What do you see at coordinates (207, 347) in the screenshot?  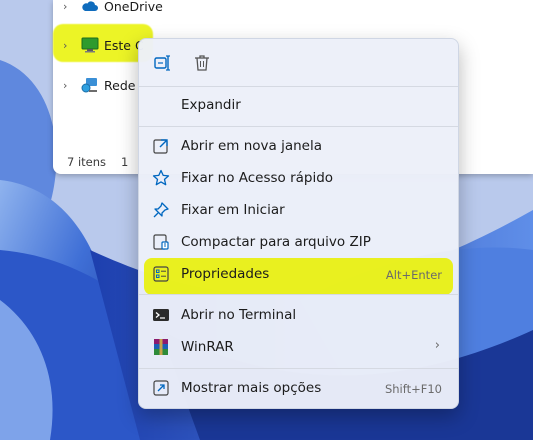 I see `menu-item-label: WinRAR` at bounding box center [207, 347].